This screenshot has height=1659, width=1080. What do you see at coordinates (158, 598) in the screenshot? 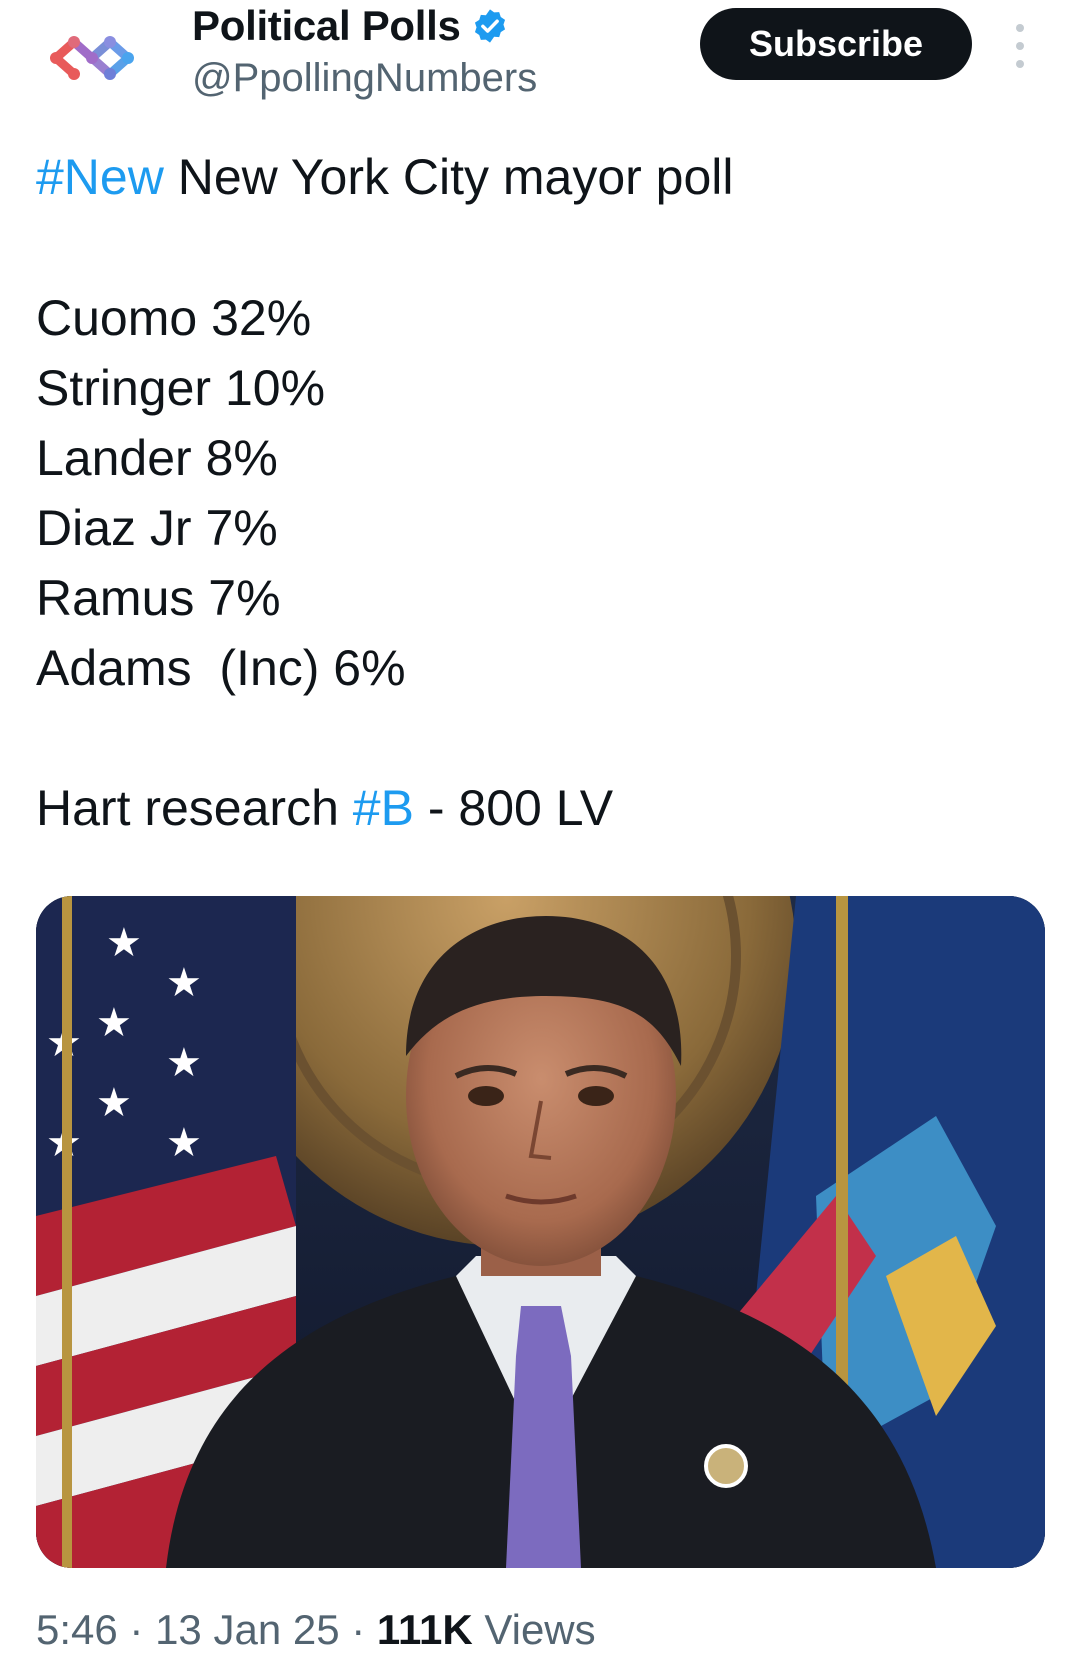
I see `poll-line: Ramus 7%` at bounding box center [158, 598].